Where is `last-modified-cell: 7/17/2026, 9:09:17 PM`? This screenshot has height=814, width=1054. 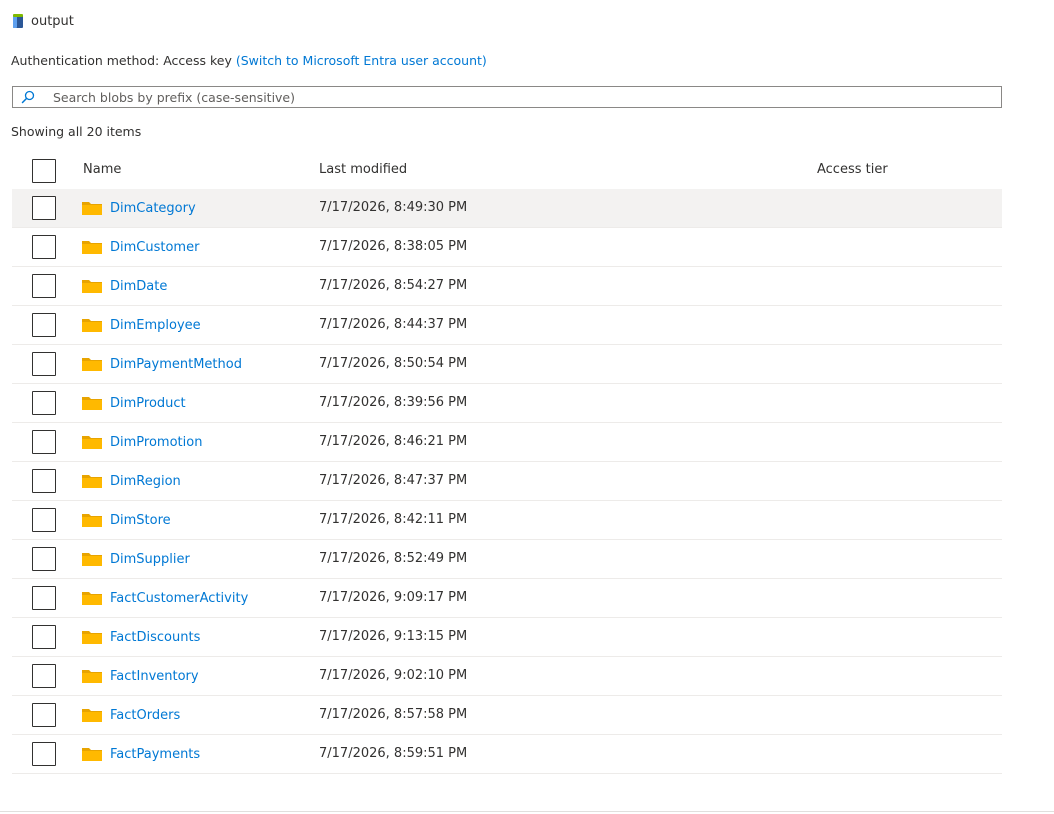
last-modified-cell: 7/17/2026, 9:09:17 PM is located at coordinates (393, 597).